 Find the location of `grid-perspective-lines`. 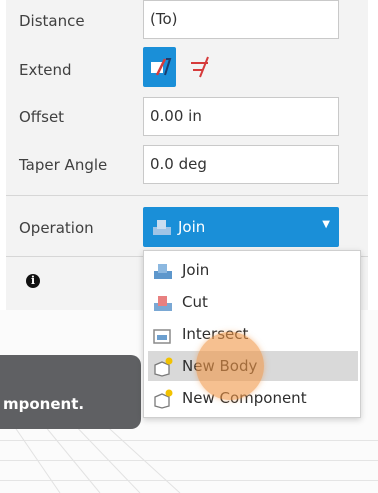

grid-perspective-lines is located at coordinates (95, 456).